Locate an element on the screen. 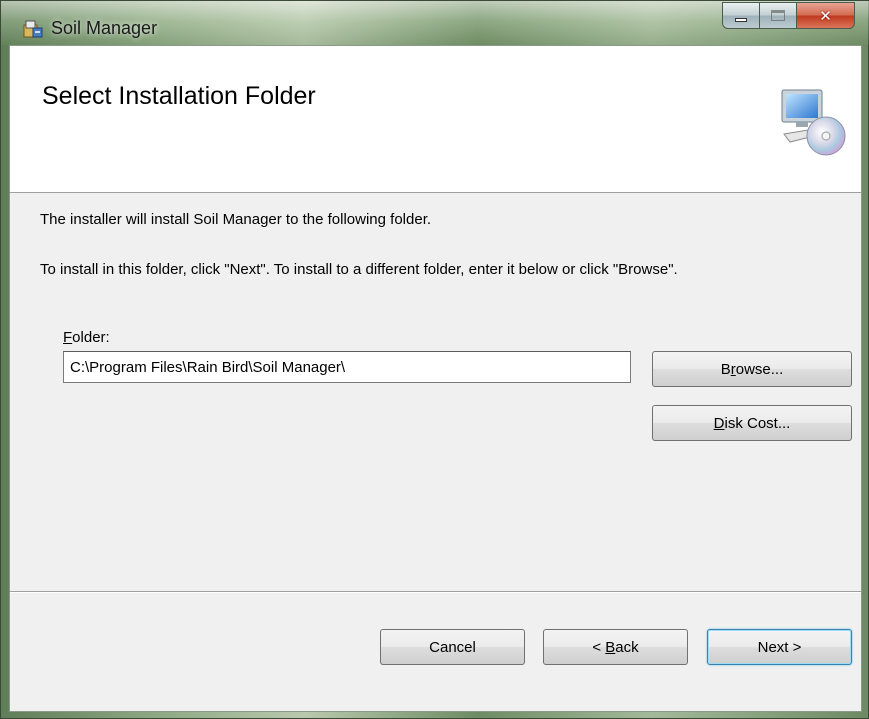 This screenshot has width=869, height=719. minimize-icon is located at coordinates (741, 19).